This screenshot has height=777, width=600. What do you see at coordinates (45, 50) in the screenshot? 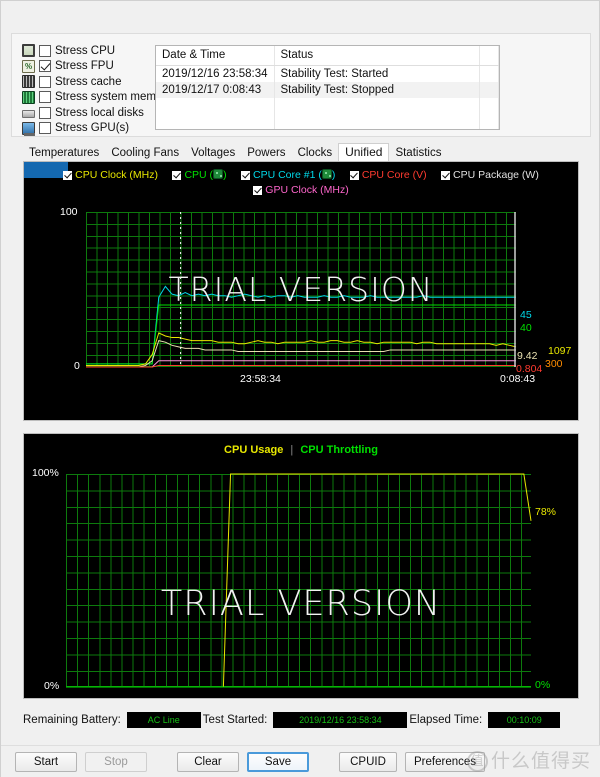
I see `stress-cpu-checkbox` at bounding box center [45, 50].